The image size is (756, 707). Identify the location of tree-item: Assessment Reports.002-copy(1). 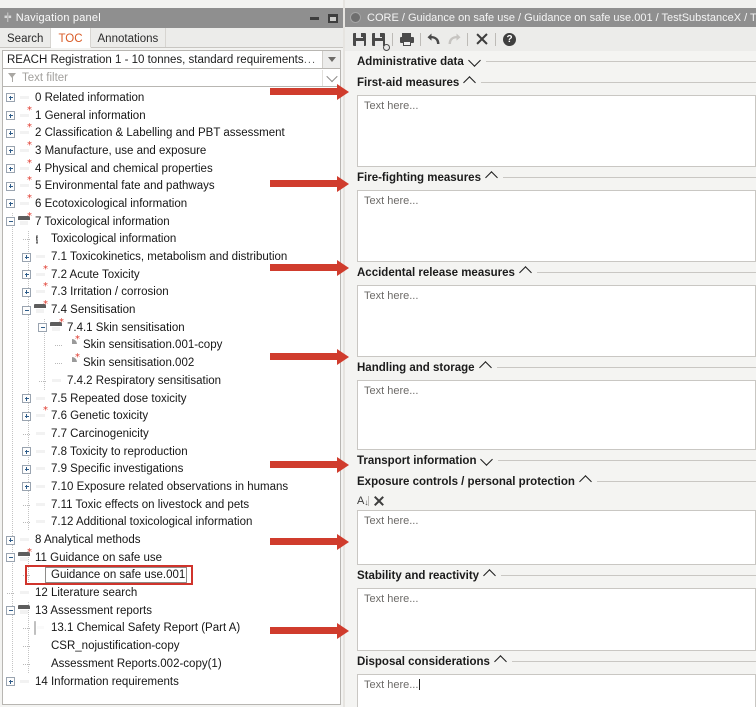
(171, 664).